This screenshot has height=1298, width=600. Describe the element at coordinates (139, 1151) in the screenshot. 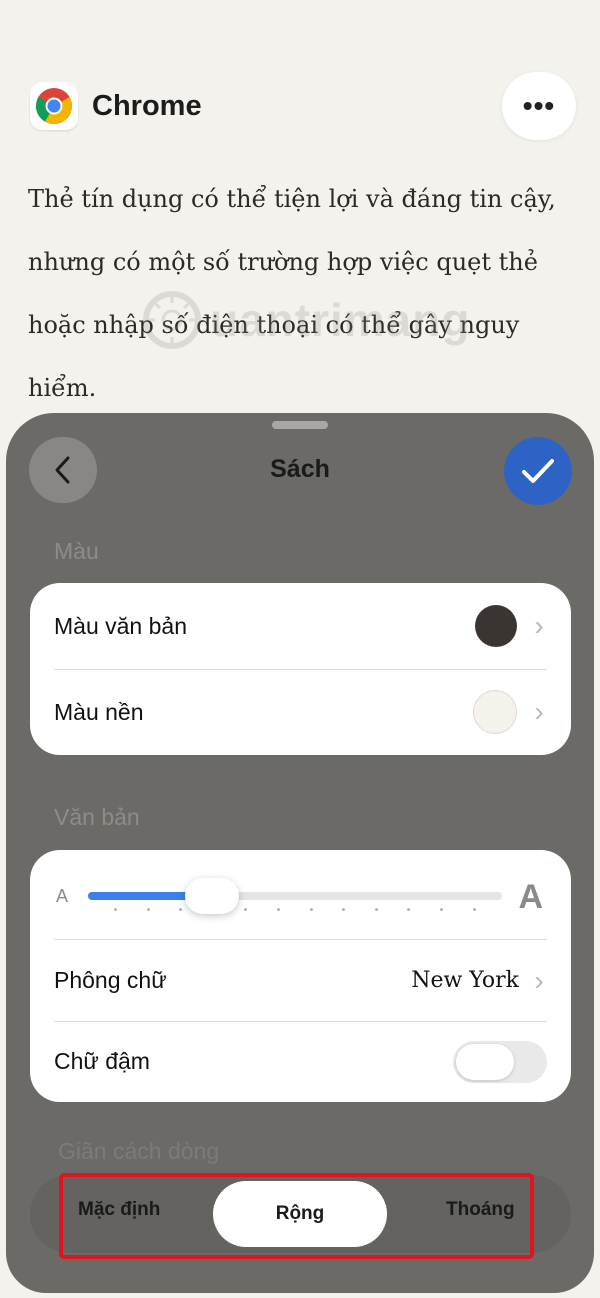

I see `line-spacing-section-label: Giãn cách dòng` at that location.